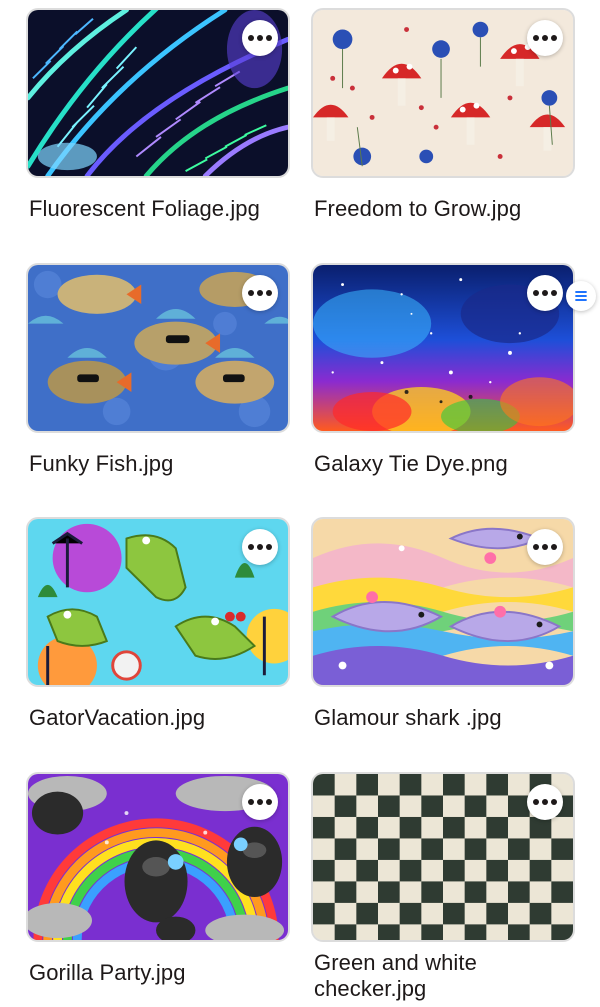  Describe the element at coordinates (441, 718) in the screenshot. I see `file-name: Glamour shark .jpg` at that location.